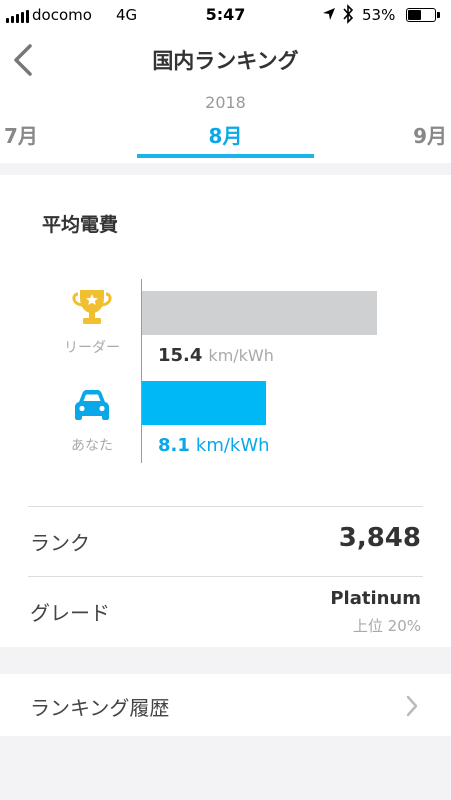 Image resolution: width=451 pixels, height=800 pixels. Describe the element at coordinates (430, 134) in the screenshot. I see `tab-next-month: 9月` at that location.